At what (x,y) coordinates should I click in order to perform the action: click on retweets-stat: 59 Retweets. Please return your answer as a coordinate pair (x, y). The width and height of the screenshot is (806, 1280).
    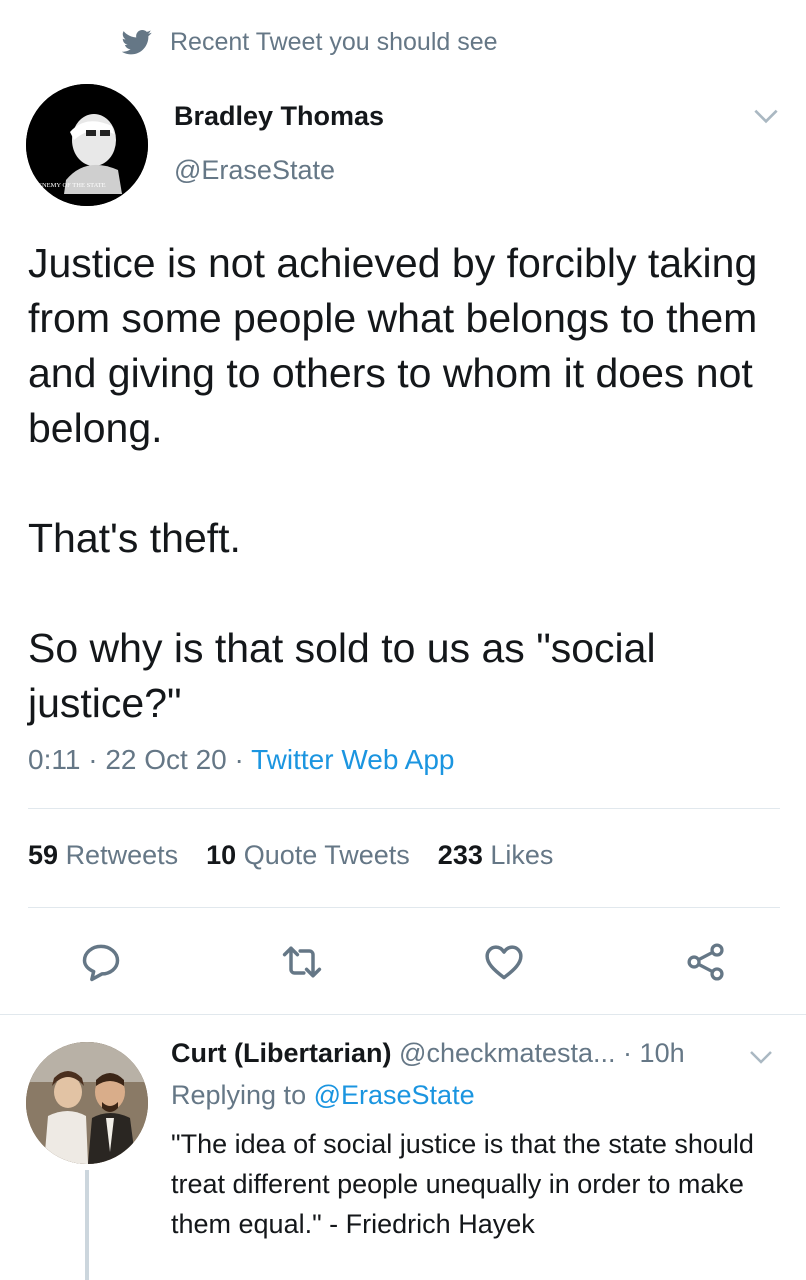
    Looking at the image, I should click on (103, 855).